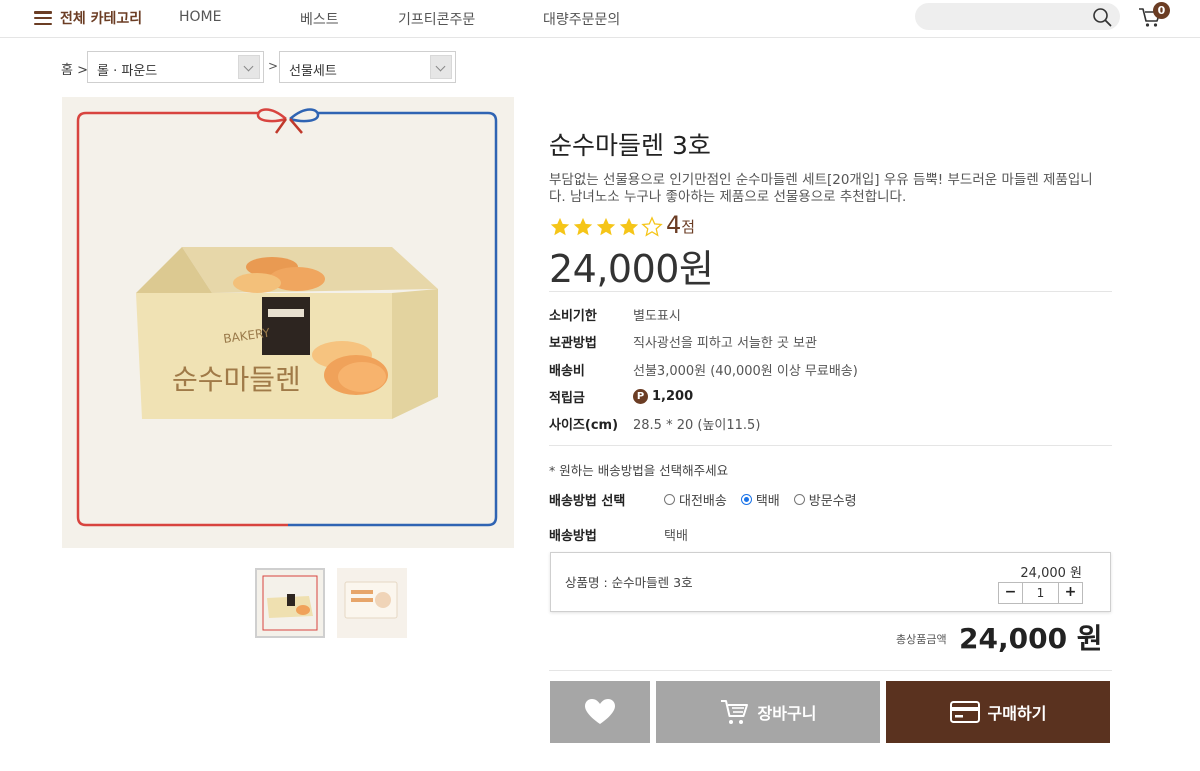  I want to click on spec-row-storage: 보관방법 직사광선을 피하고 서늘한 곳 보관, so click(683, 341).